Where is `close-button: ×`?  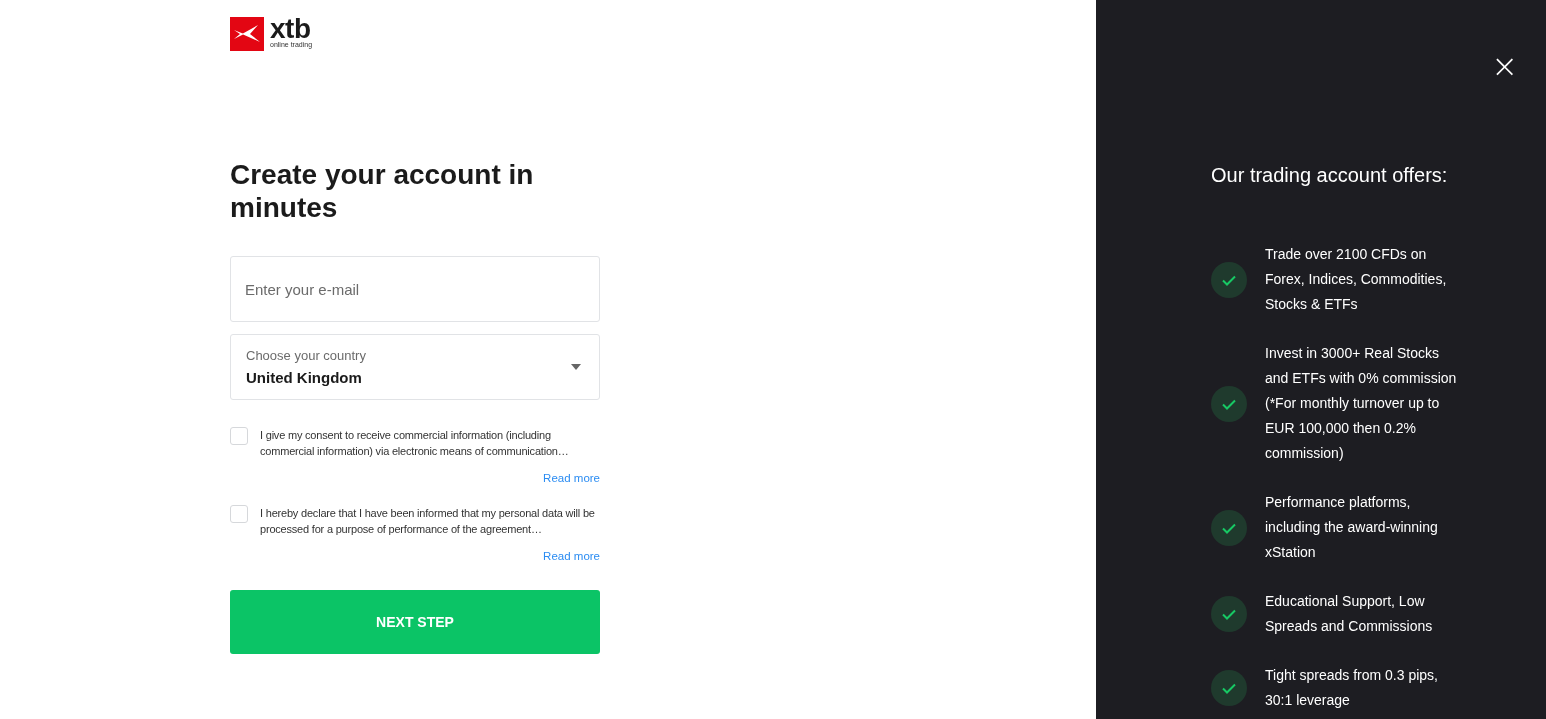
close-button: × is located at coordinates (1504, 66).